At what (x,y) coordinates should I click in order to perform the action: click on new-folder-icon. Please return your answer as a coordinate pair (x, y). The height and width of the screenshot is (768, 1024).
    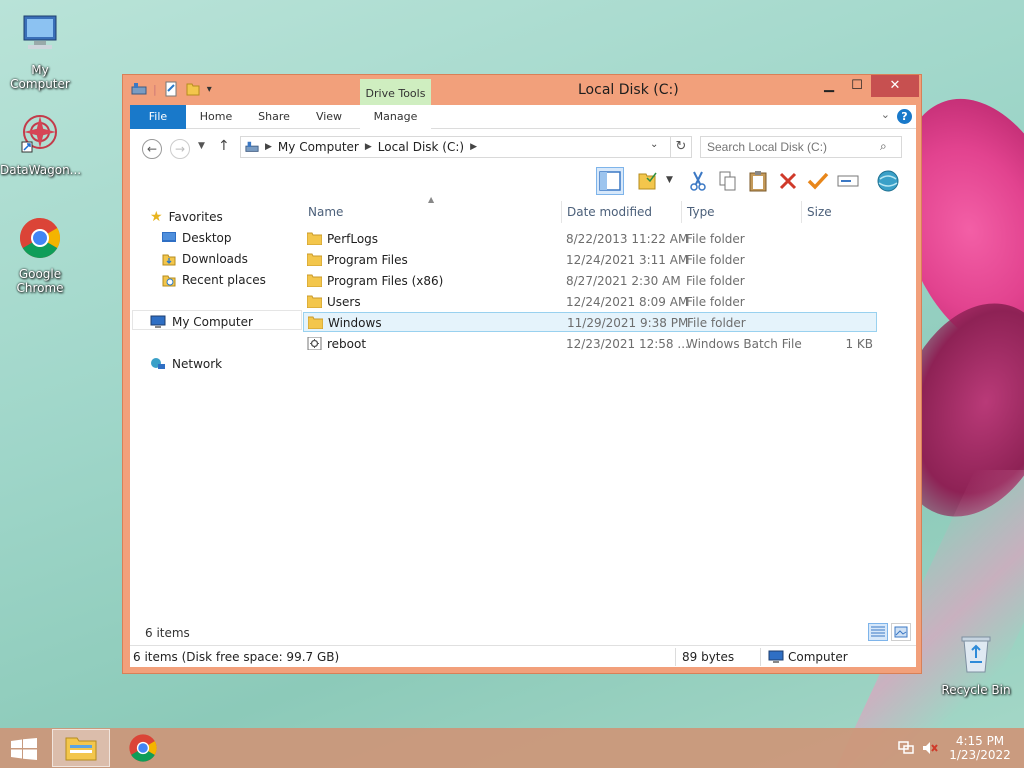
    Looking at the image, I should click on (193, 89).